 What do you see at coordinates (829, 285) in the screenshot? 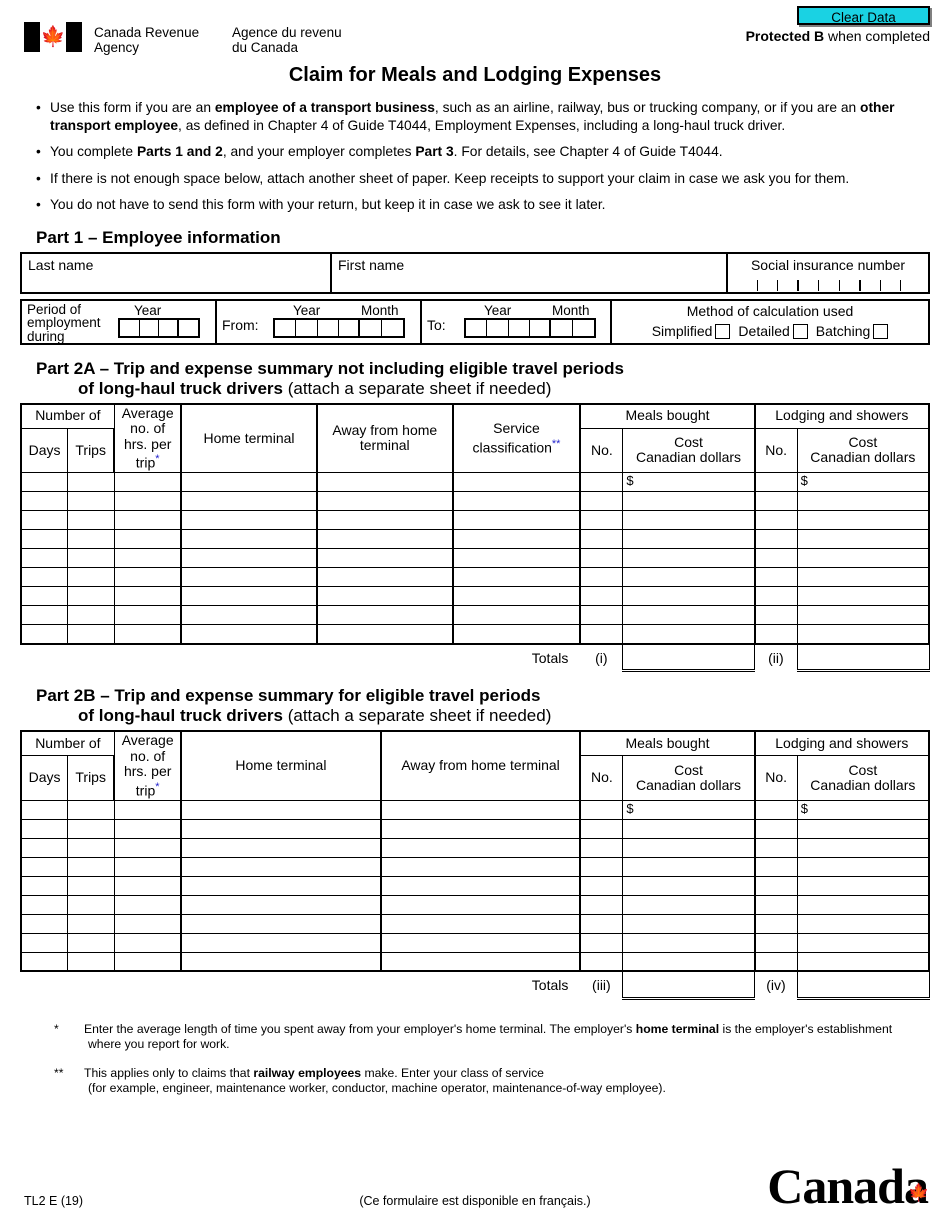
I see `sin-boxes` at bounding box center [829, 285].